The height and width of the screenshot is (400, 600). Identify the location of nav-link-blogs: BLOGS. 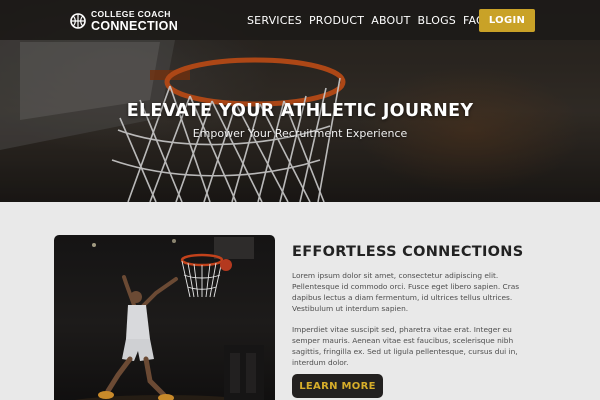
(437, 20).